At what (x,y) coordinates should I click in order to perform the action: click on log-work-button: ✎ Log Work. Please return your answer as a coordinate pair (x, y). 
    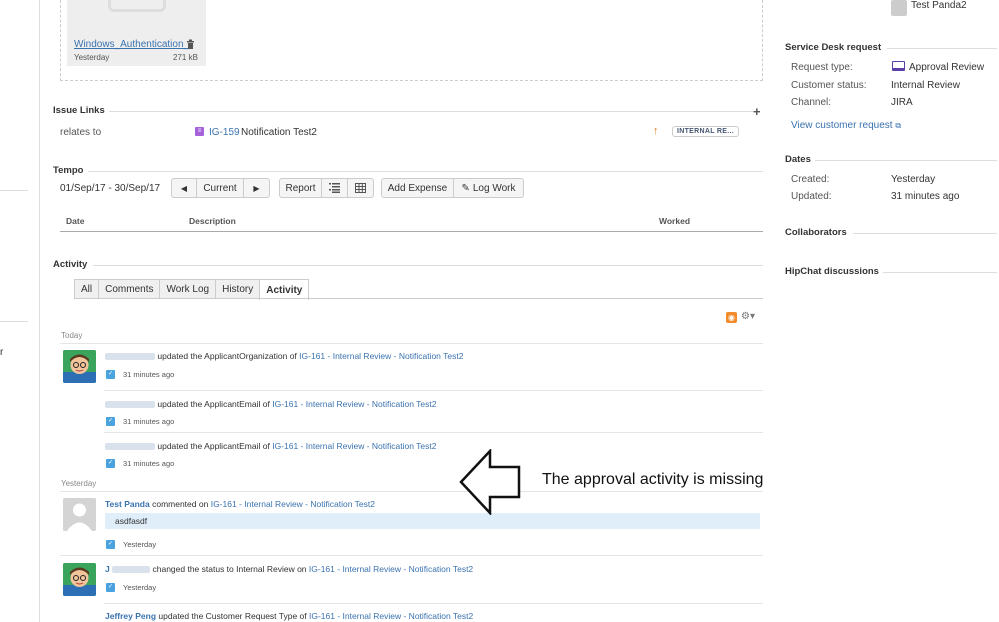
    Looking at the image, I should click on (489, 188).